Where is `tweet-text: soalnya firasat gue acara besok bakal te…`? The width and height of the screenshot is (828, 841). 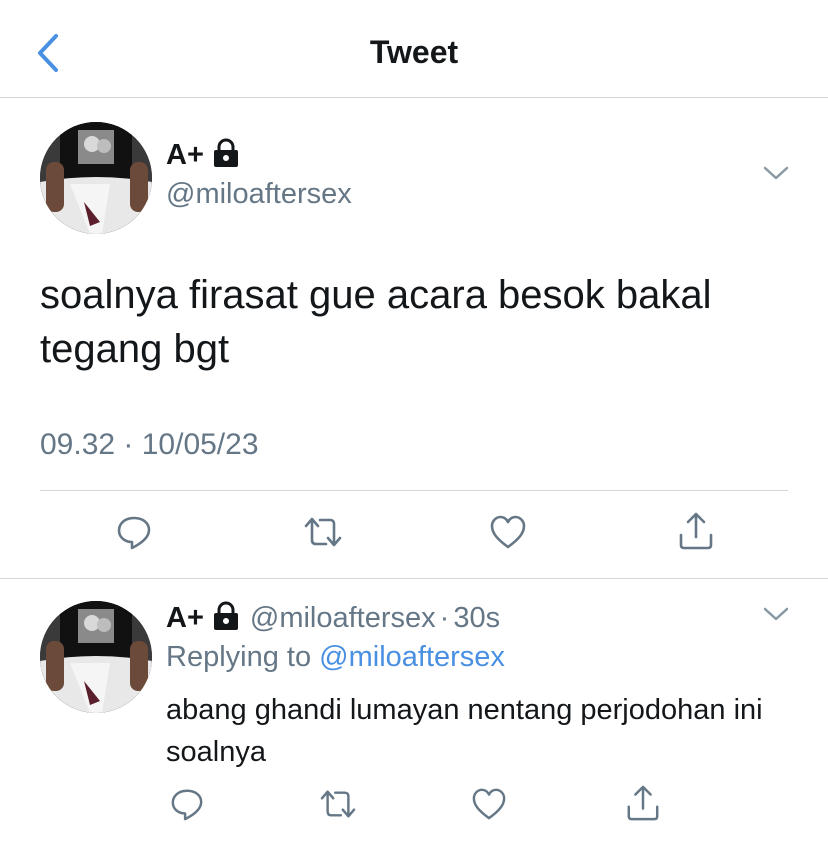 tweet-text: soalnya firasat gue acara besok bakal te… is located at coordinates (376, 322).